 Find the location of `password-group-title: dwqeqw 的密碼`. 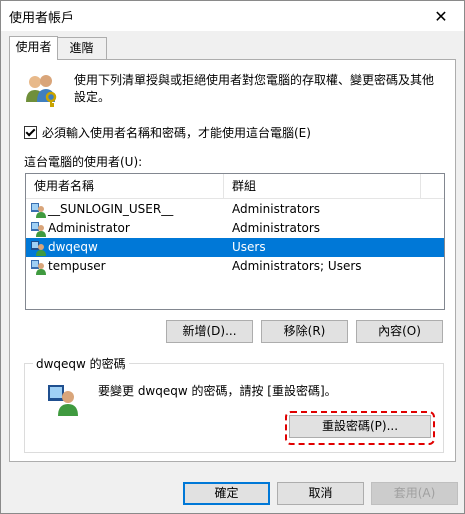

password-group-title: dwqeqw 的密碼 is located at coordinates (81, 363).